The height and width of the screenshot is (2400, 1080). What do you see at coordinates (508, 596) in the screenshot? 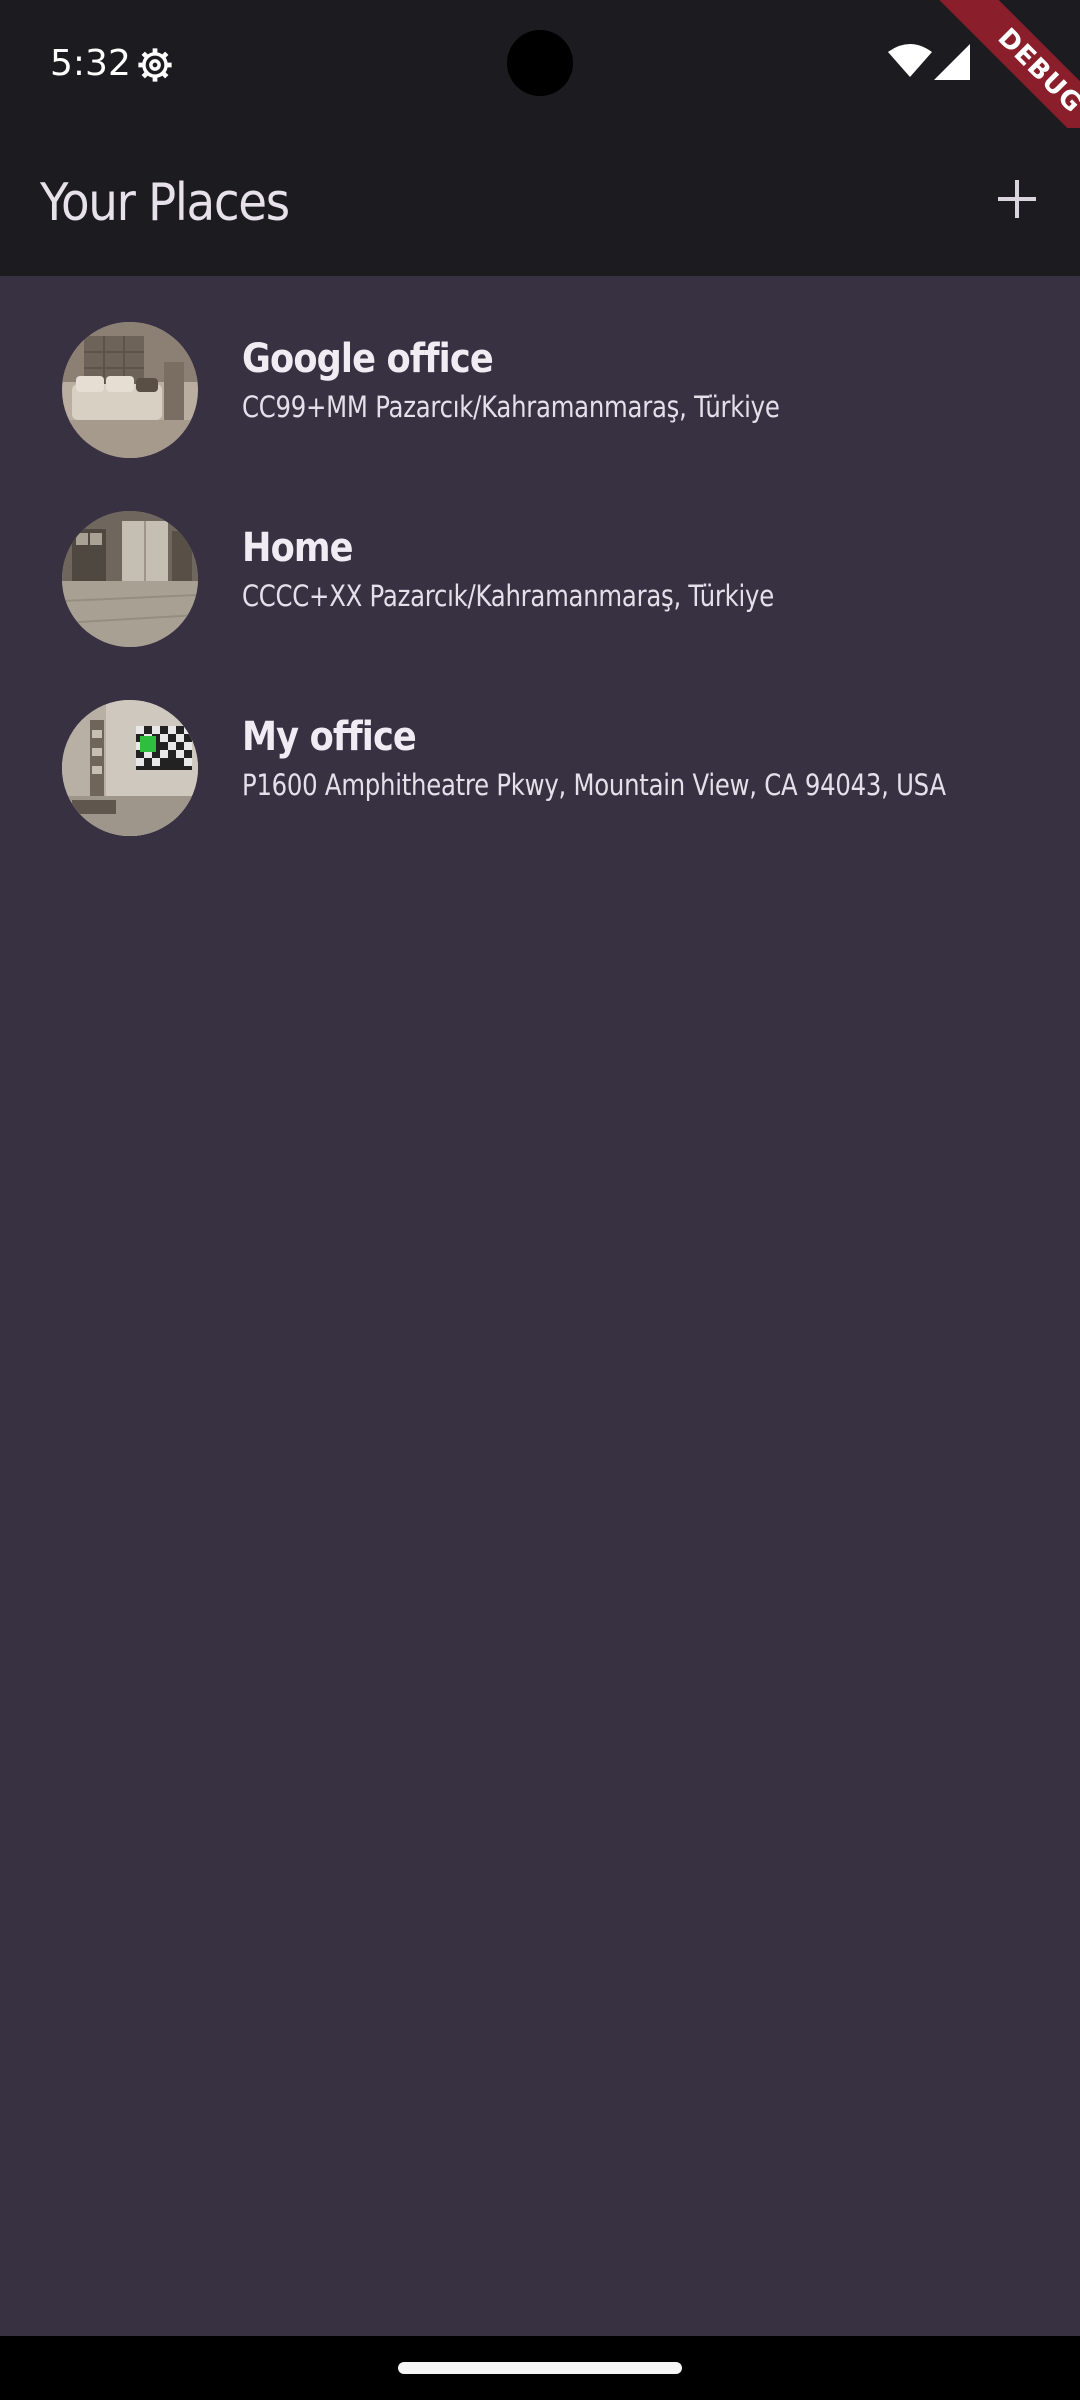
I see `place-address: CCCC+XX Pazarcık/Kahramanmaraş, Türkiye` at bounding box center [508, 596].